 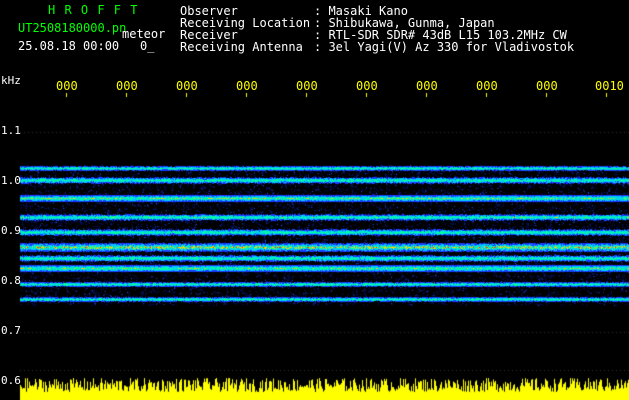 What do you see at coordinates (147, 46) in the screenshot?
I see `counter-label: 0_` at bounding box center [147, 46].